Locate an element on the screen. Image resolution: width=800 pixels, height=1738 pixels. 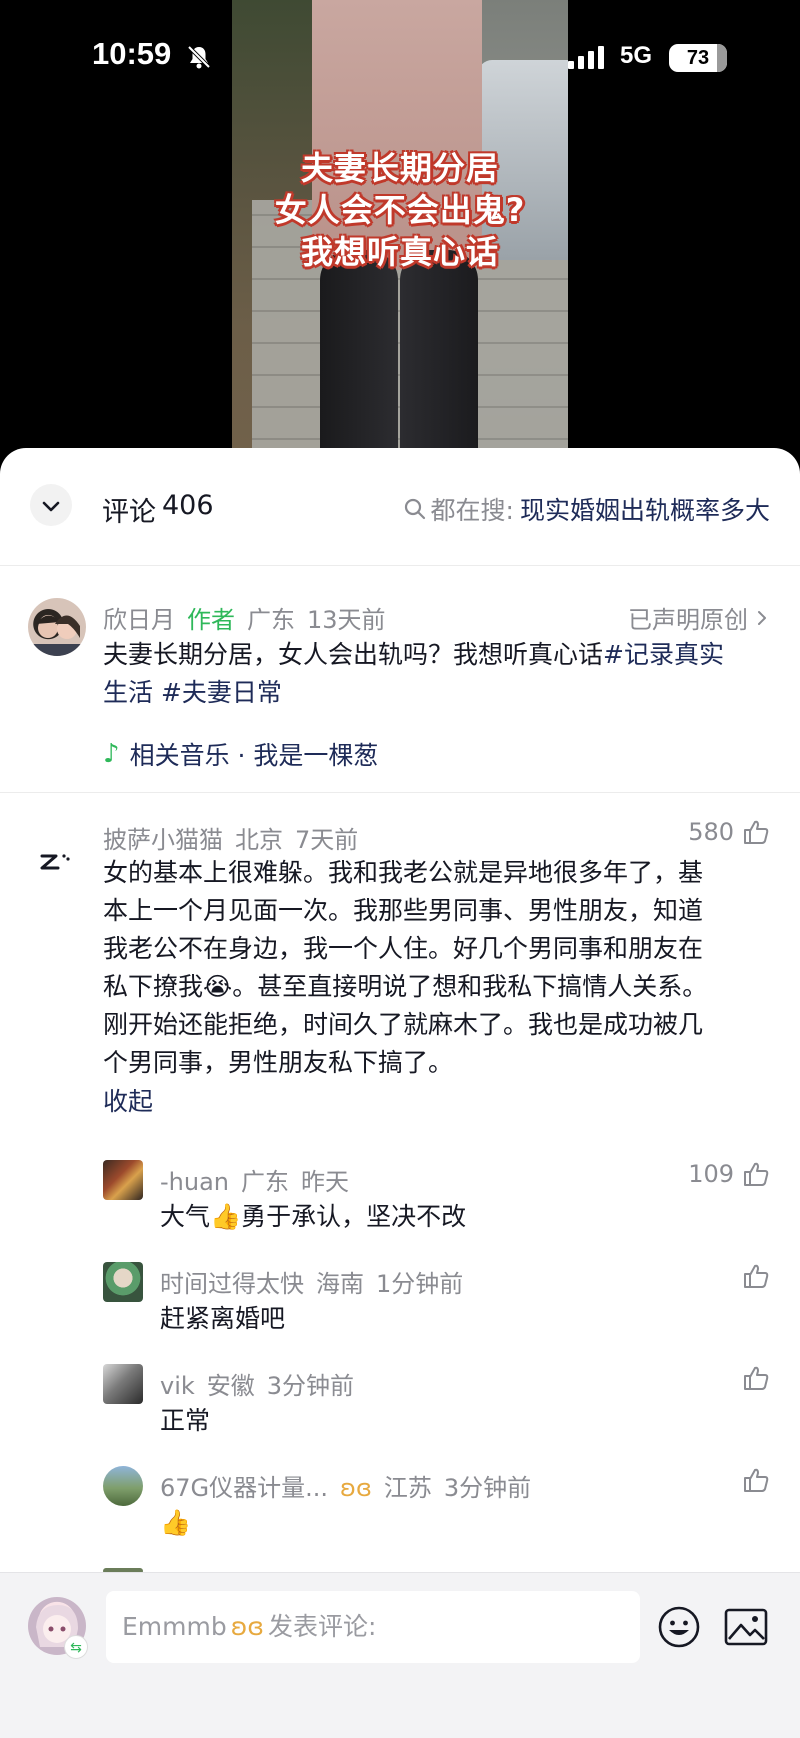
comment-input: Emmmb ʚɞ 发表评论: is located at coordinates (373, 1627).